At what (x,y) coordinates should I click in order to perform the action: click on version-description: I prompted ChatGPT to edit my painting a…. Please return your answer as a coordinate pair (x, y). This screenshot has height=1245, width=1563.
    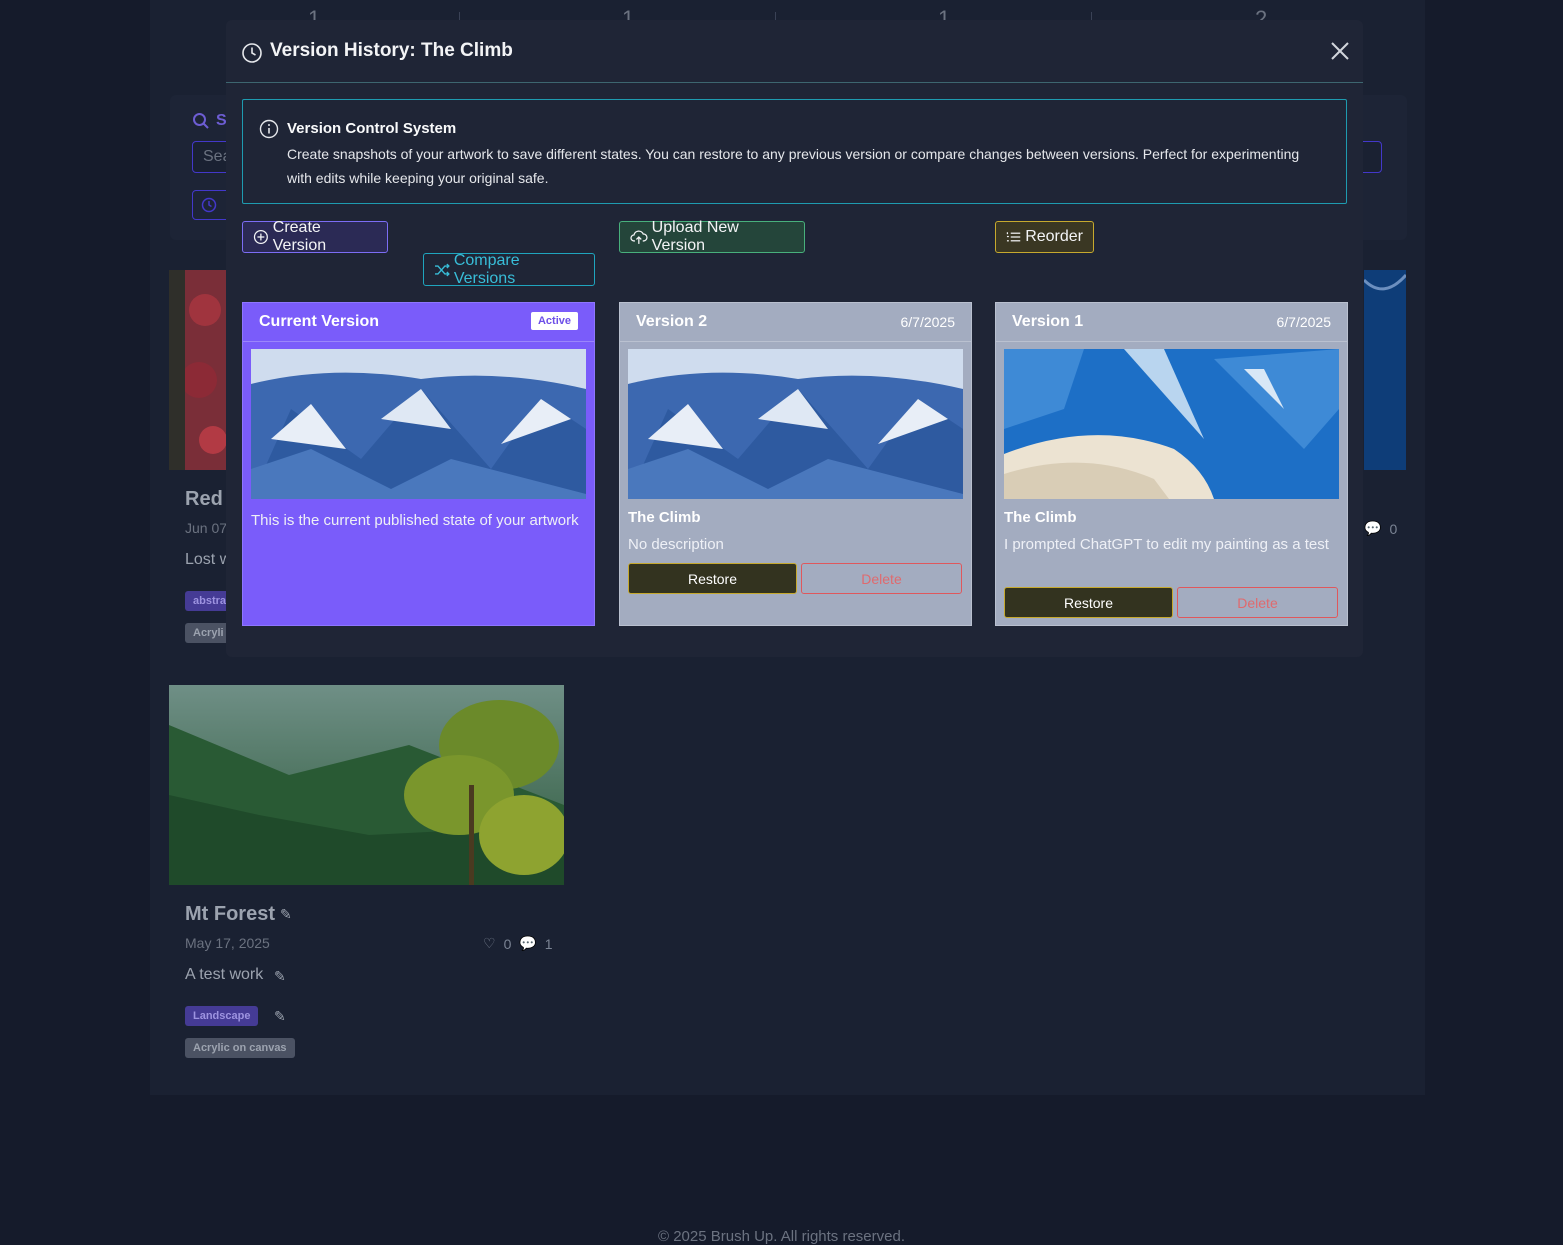
    Looking at the image, I should click on (1166, 544).